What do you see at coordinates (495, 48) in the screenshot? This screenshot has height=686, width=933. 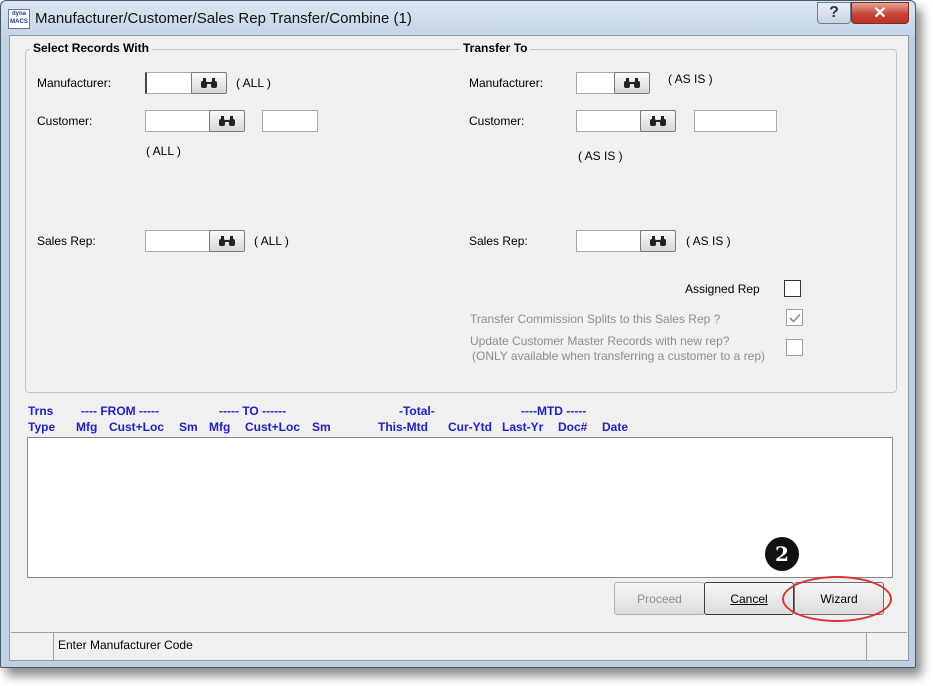 I see `transfer-to-legend: Transfer To` at bounding box center [495, 48].